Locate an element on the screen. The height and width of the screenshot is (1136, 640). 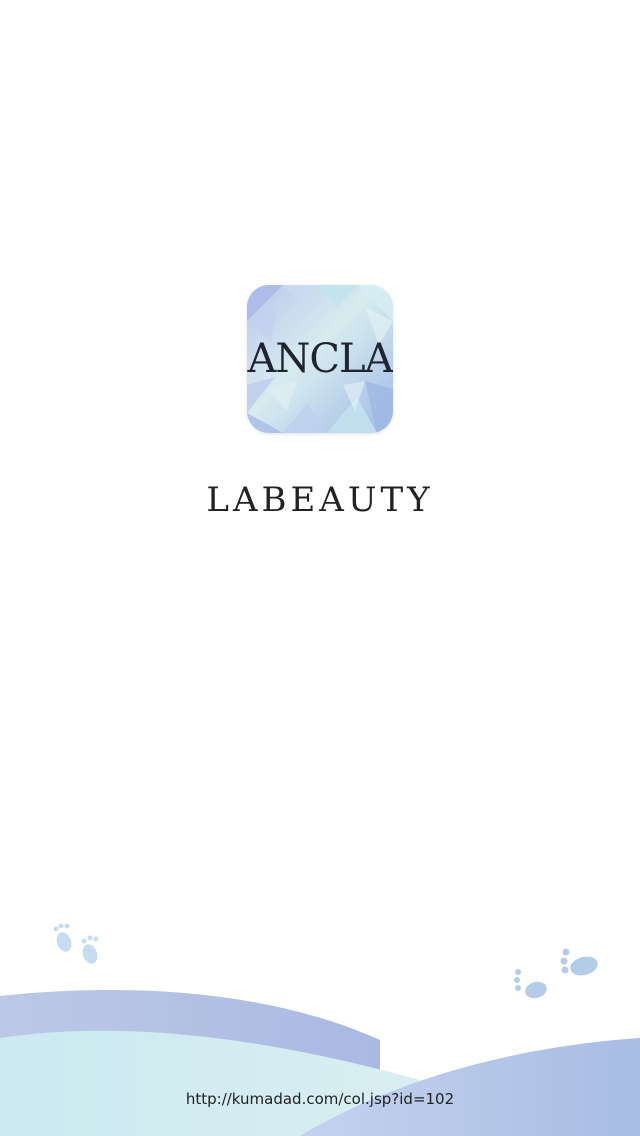
app-logo-text: ANCLA is located at coordinates (320, 359).